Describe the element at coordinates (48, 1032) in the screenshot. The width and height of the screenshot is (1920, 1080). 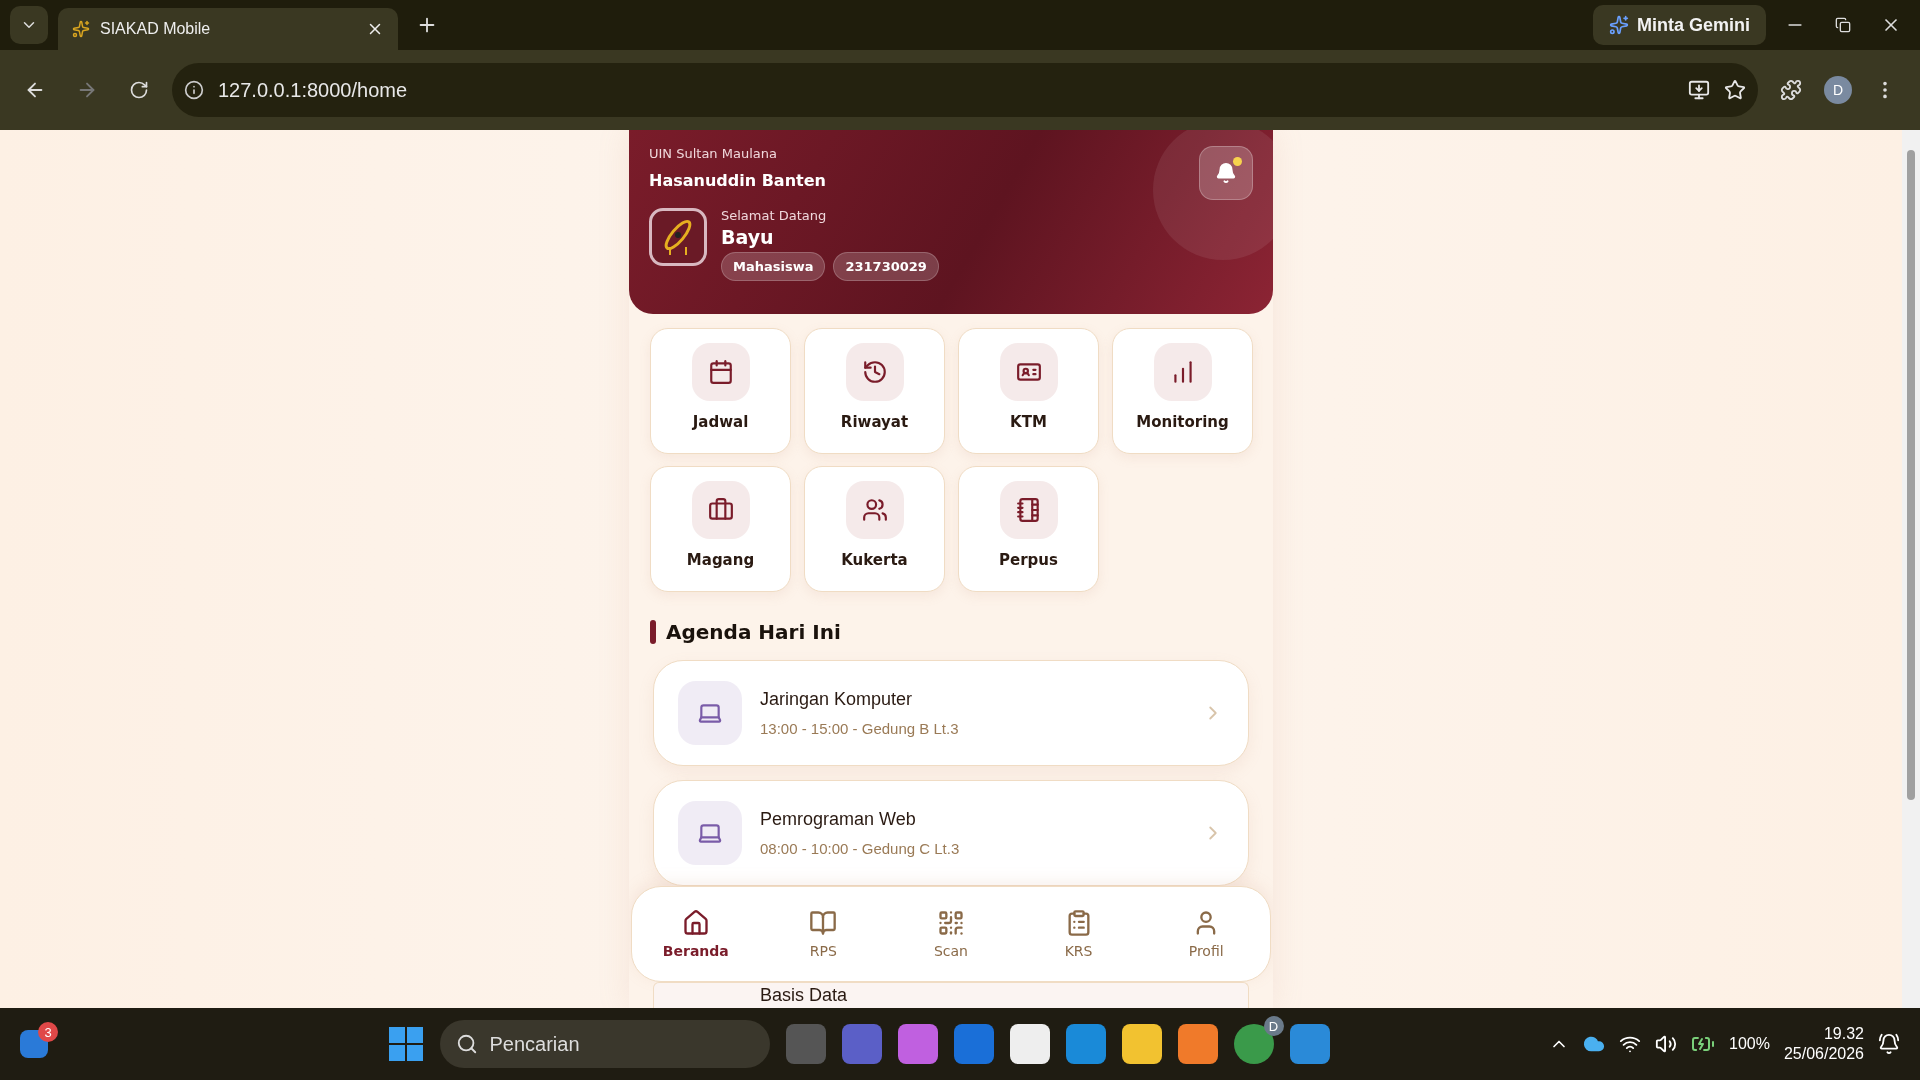
I see `notification-badge: 3` at that location.